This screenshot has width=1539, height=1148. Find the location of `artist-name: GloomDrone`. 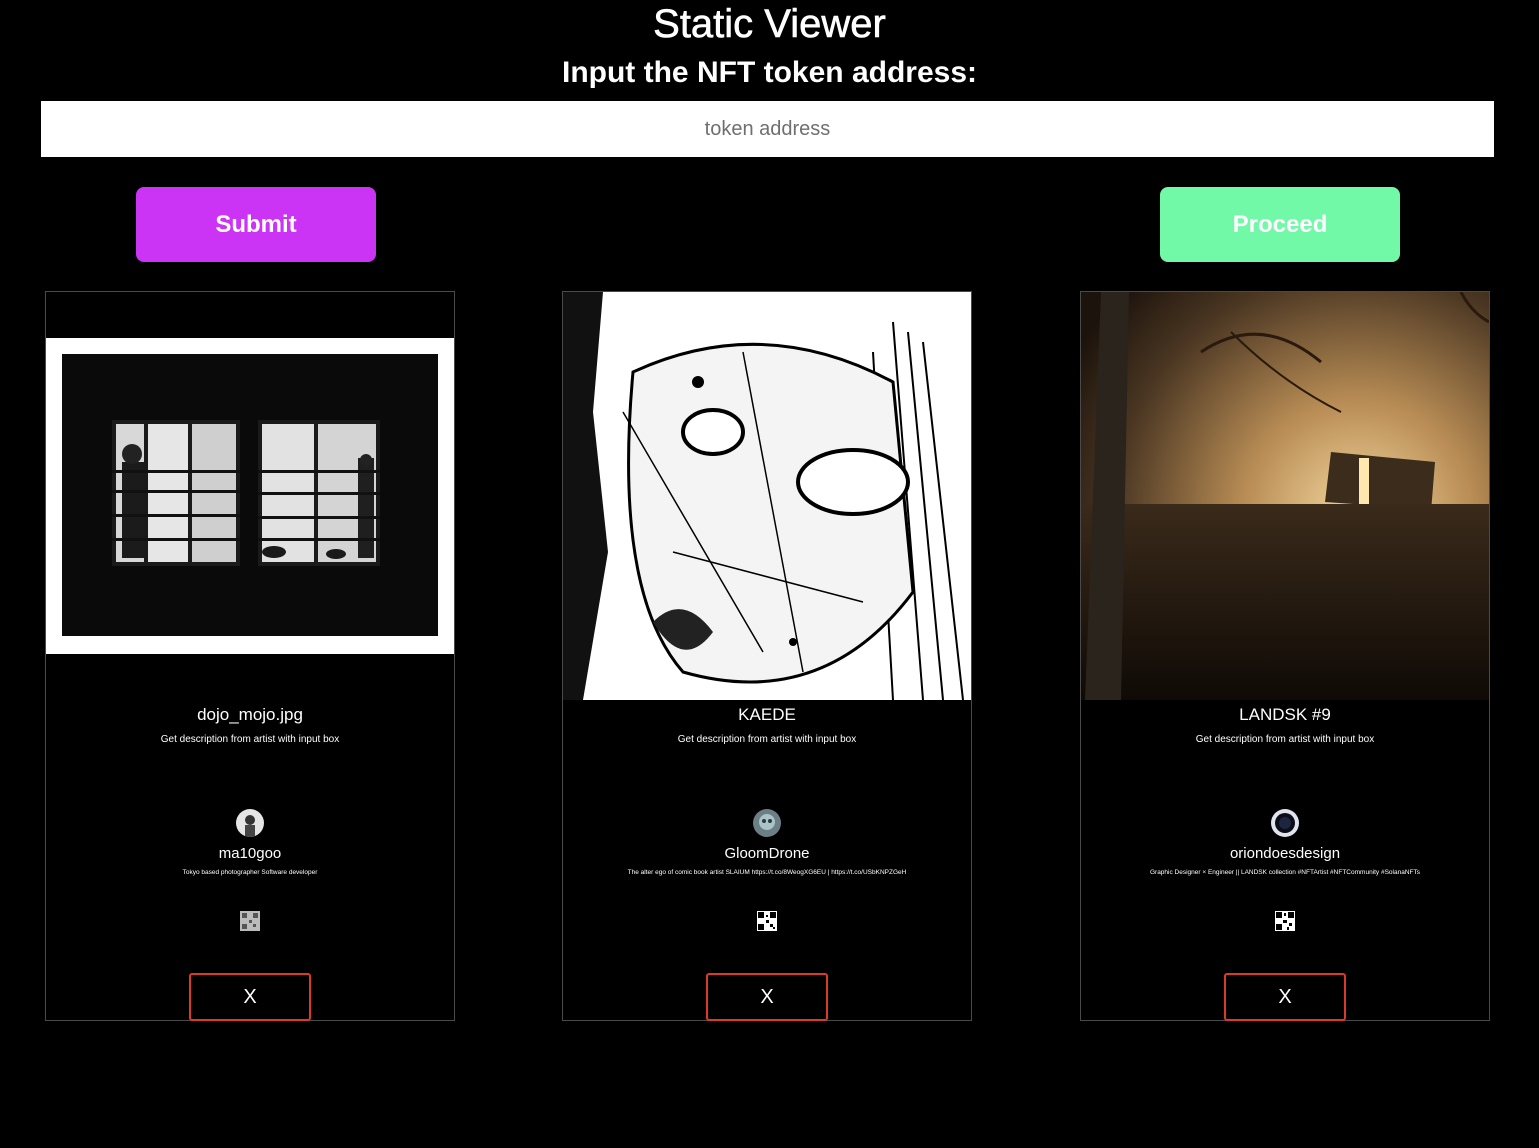

artist-name: GloomDrone is located at coordinates (767, 853).